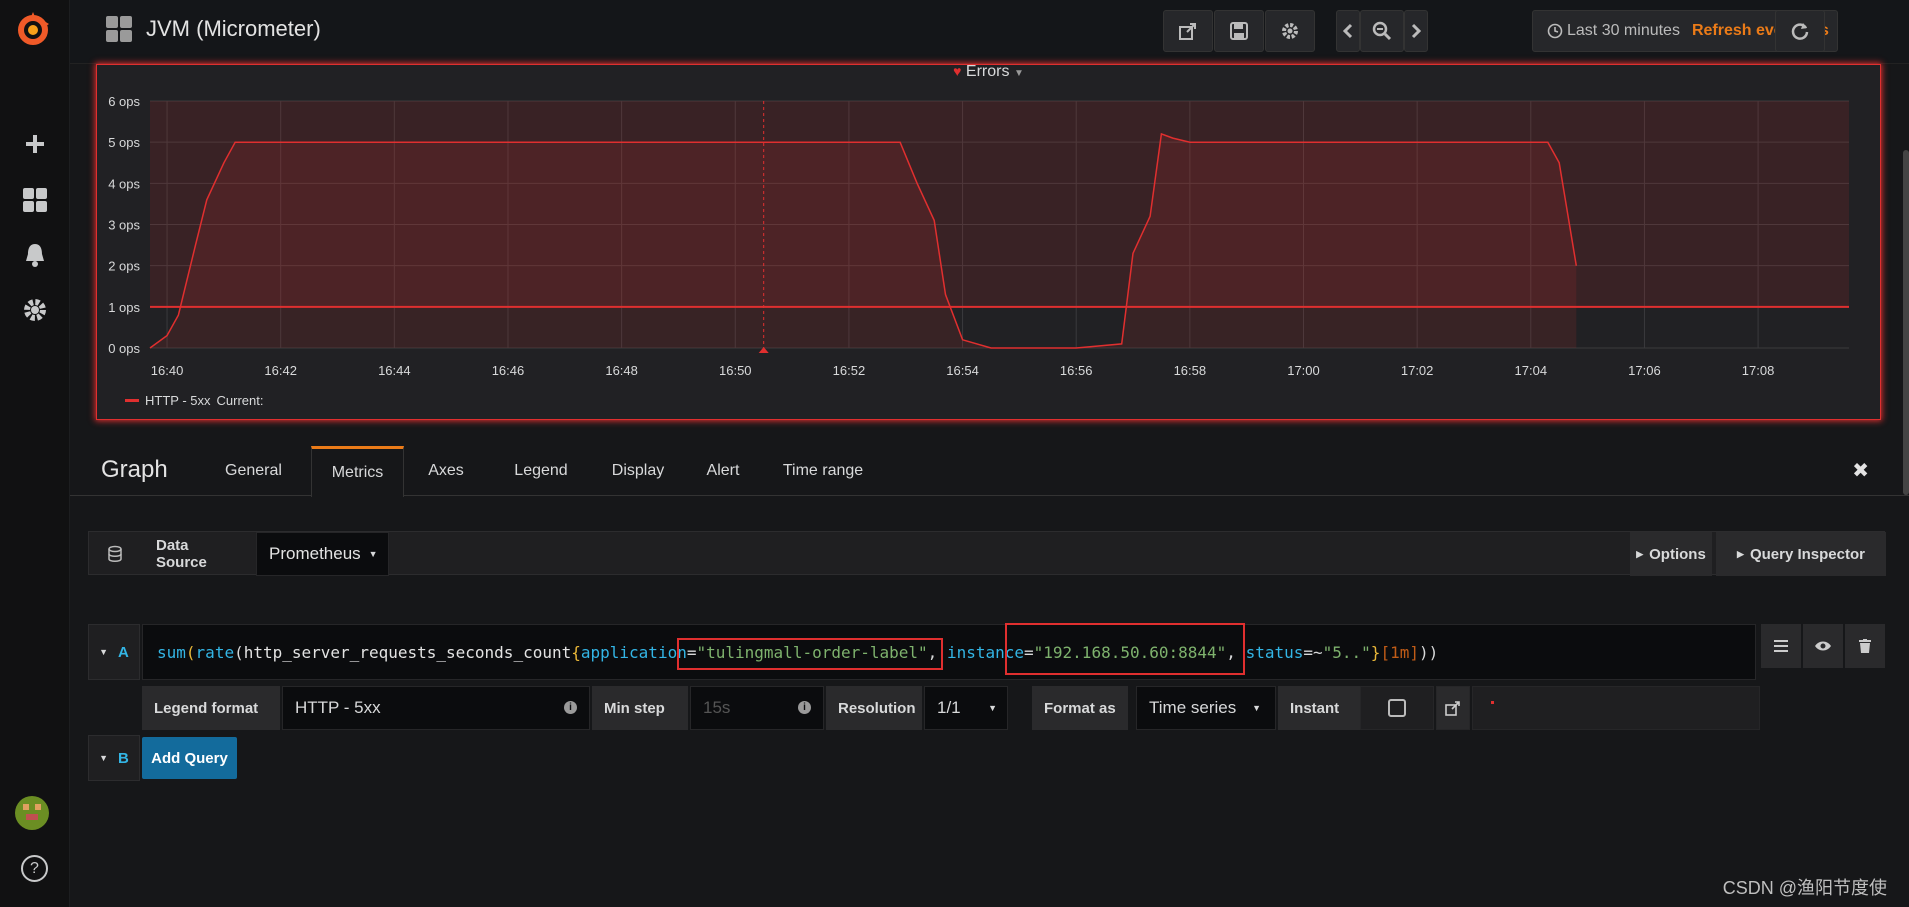 This screenshot has width=1909, height=907. What do you see at coordinates (1076, 370) in the screenshot?
I see `x-tick-label: 16:56` at bounding box center [1076, 370].